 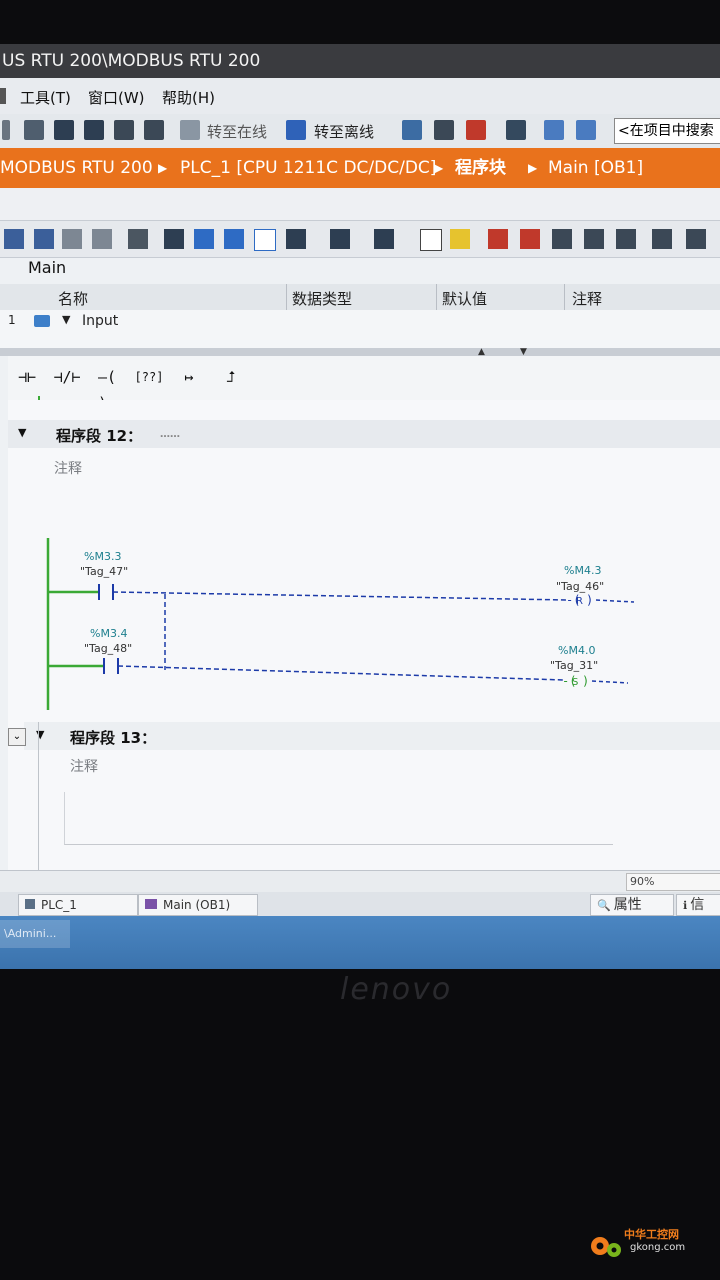 I want to click on absolute-operand-icon, so click(x=138, y=239).